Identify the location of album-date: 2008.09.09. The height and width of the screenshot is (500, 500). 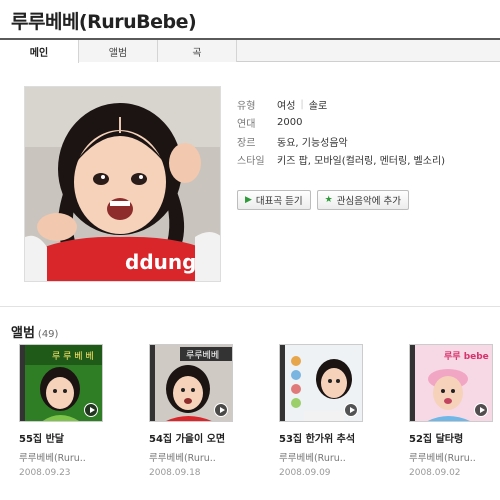
(305, 473).